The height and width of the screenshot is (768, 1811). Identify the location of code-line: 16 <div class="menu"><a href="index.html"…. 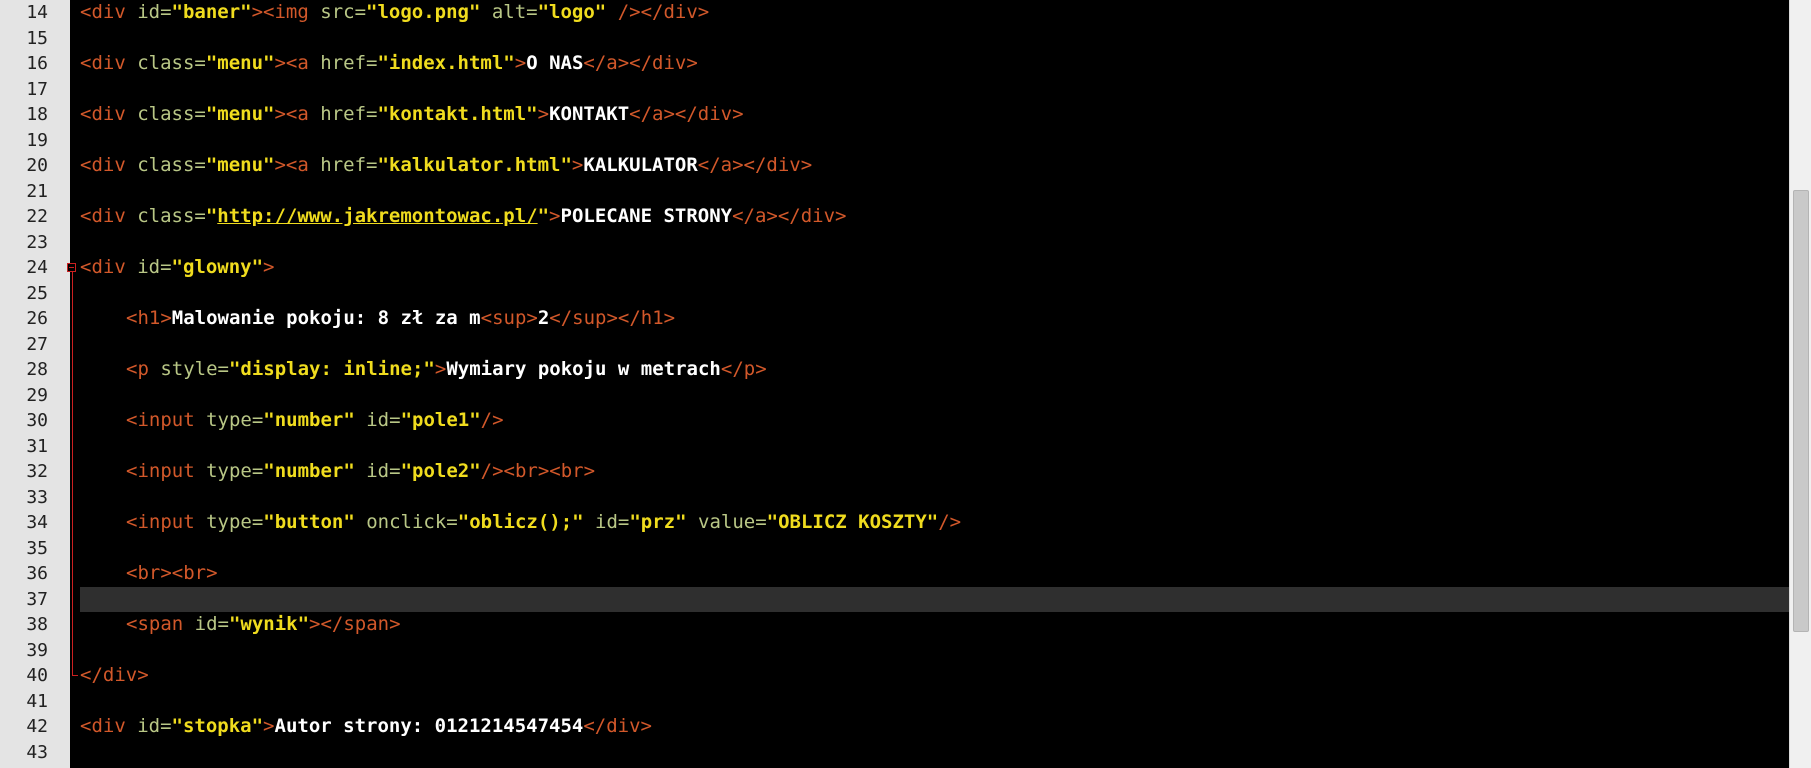
(895, 64).